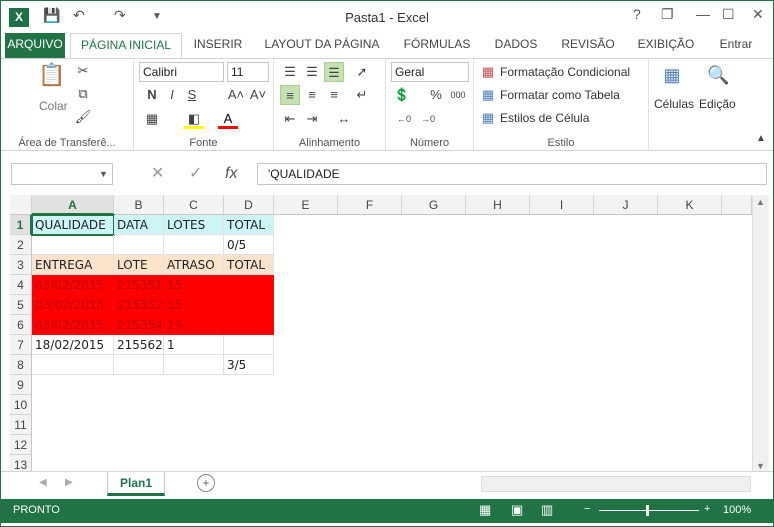  What do you see at coordinates (195, 174) in the screenshot?
I see `enter-icon: ✓` at bounding box center [195, 174].